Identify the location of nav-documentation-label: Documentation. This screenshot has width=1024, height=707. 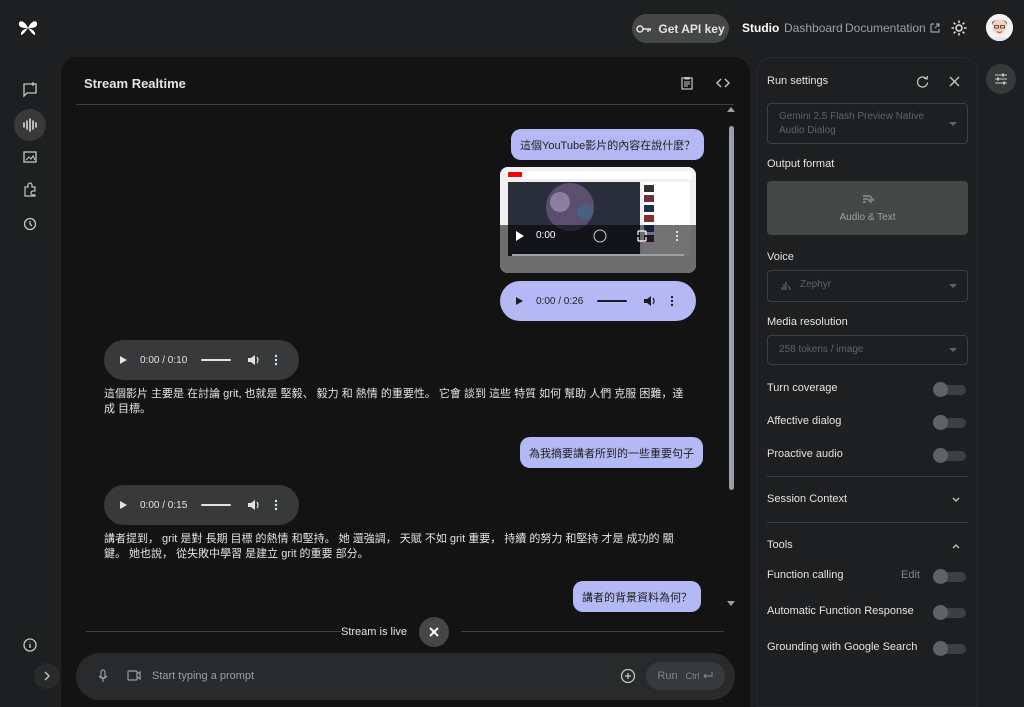
(885, 28).